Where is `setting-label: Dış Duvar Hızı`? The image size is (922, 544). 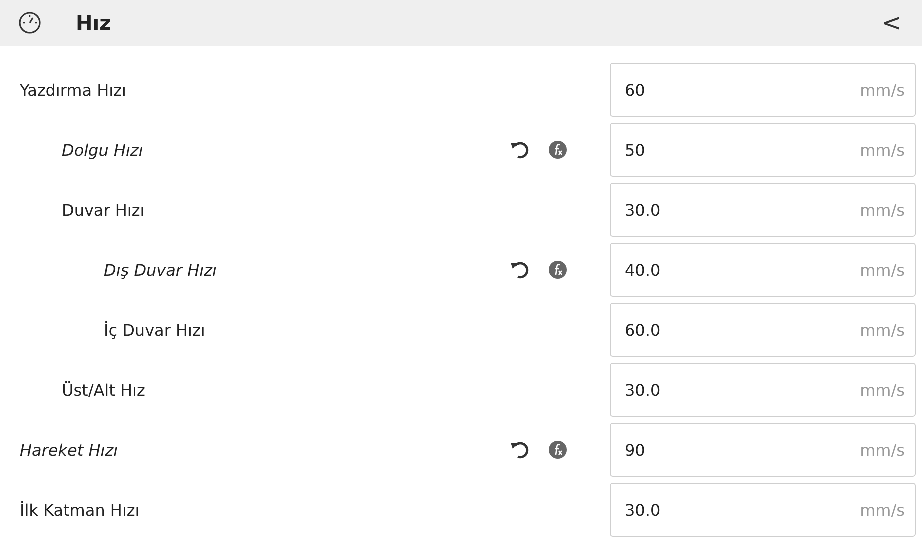 setting-label: Dış Duvar Hızı is located at coordinates (160, 270).